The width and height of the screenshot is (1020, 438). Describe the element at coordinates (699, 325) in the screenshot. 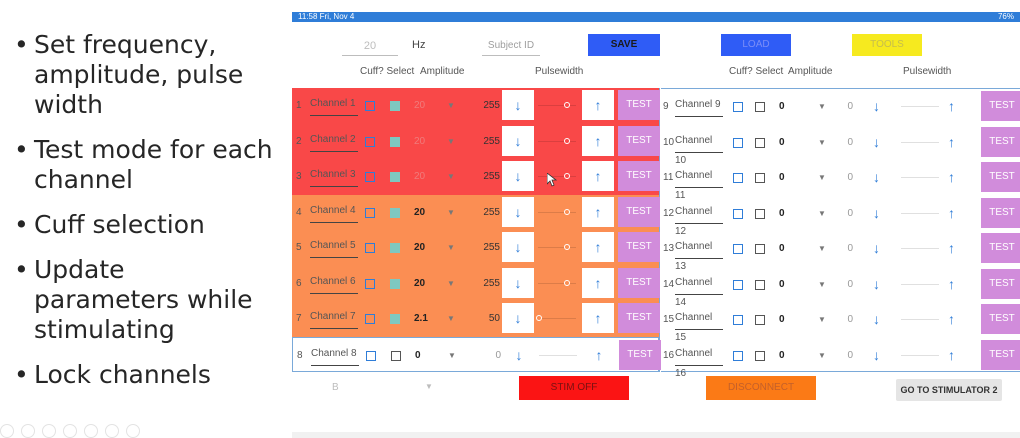

I see `channel-name-input: Channel 15` at that location.